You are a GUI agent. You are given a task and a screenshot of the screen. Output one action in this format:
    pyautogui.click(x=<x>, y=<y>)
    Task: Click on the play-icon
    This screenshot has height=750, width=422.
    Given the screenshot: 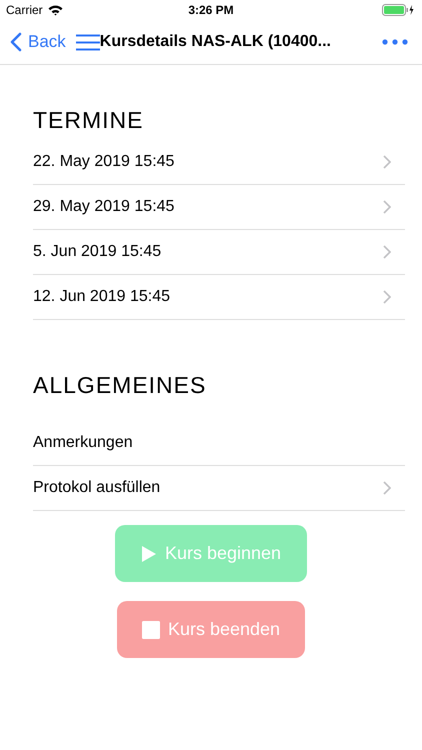 What is the action you would take?
    pyautogui.click(x=148, y=553)
    